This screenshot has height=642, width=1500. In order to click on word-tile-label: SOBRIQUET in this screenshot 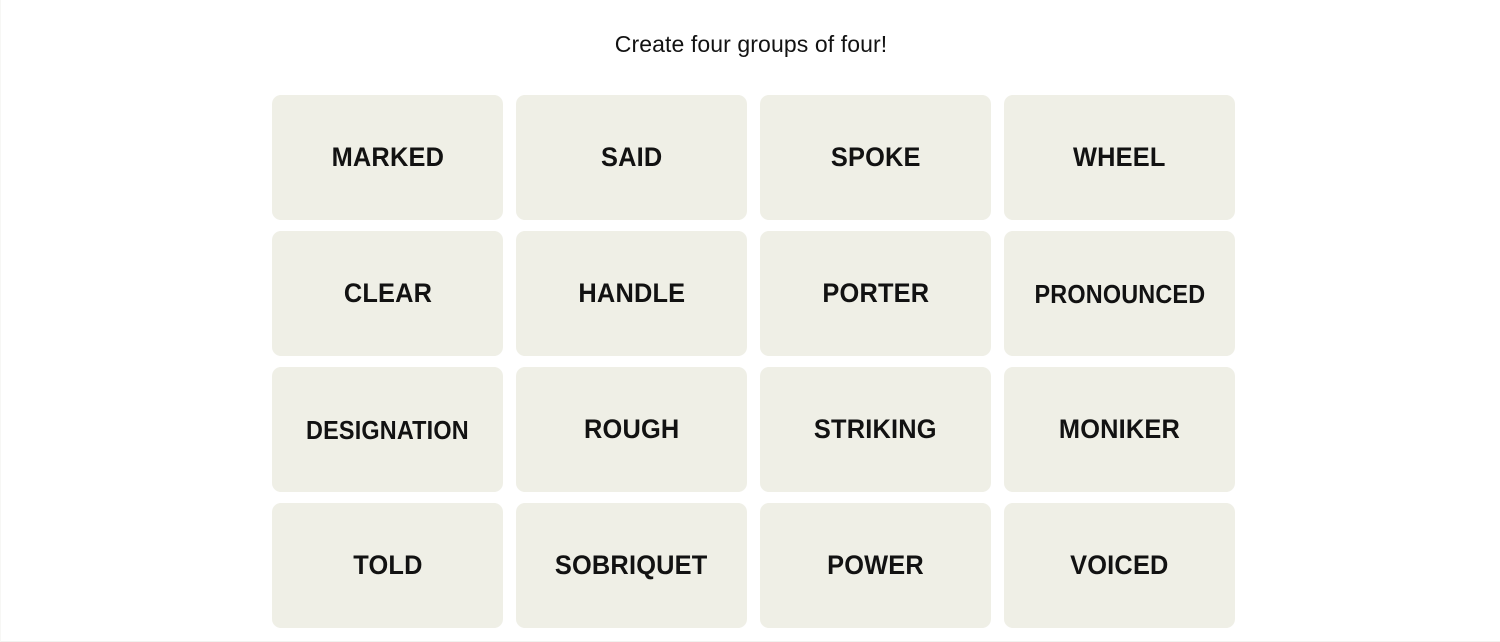, I will do `click(631, 565)`.